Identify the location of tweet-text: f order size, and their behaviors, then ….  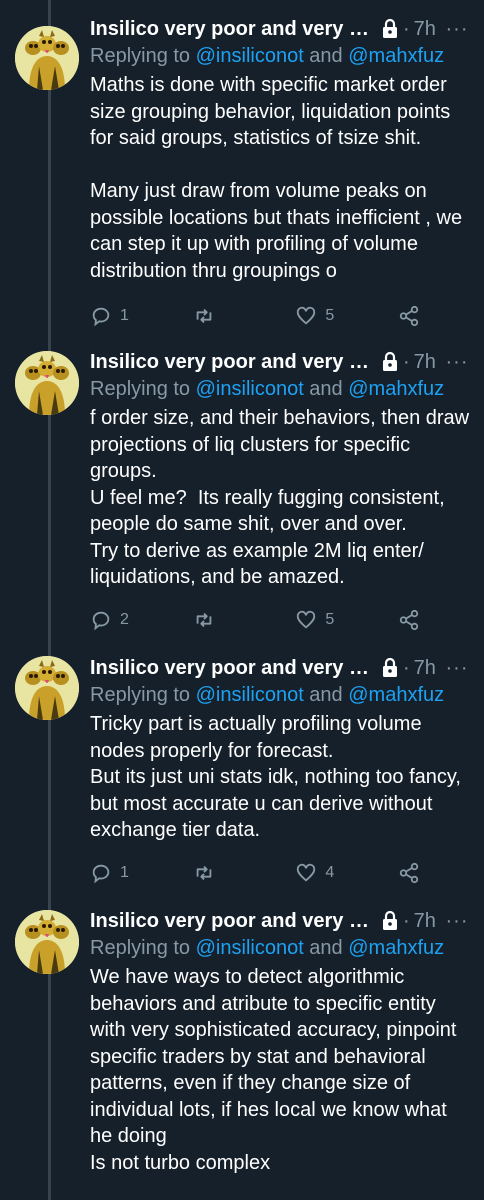
(280, 497).